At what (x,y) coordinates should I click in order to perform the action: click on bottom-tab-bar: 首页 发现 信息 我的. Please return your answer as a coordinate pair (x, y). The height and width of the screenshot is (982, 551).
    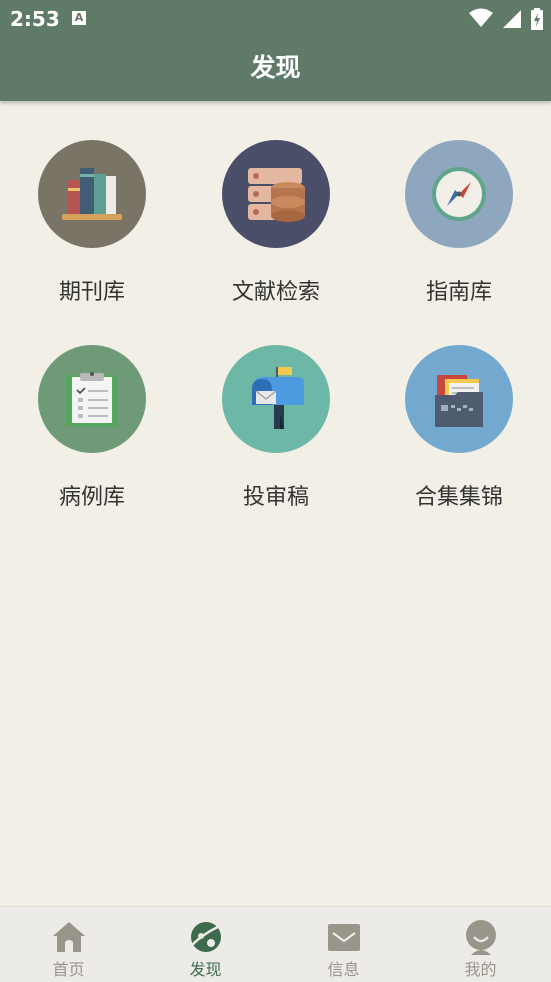
    Looking at the image, I should click on (275, 944).